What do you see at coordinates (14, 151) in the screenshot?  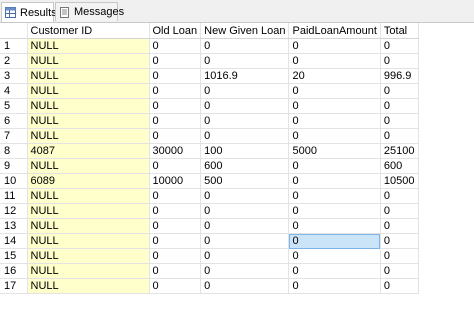 I see `row-number: 8` at bounding box center [14, 151].